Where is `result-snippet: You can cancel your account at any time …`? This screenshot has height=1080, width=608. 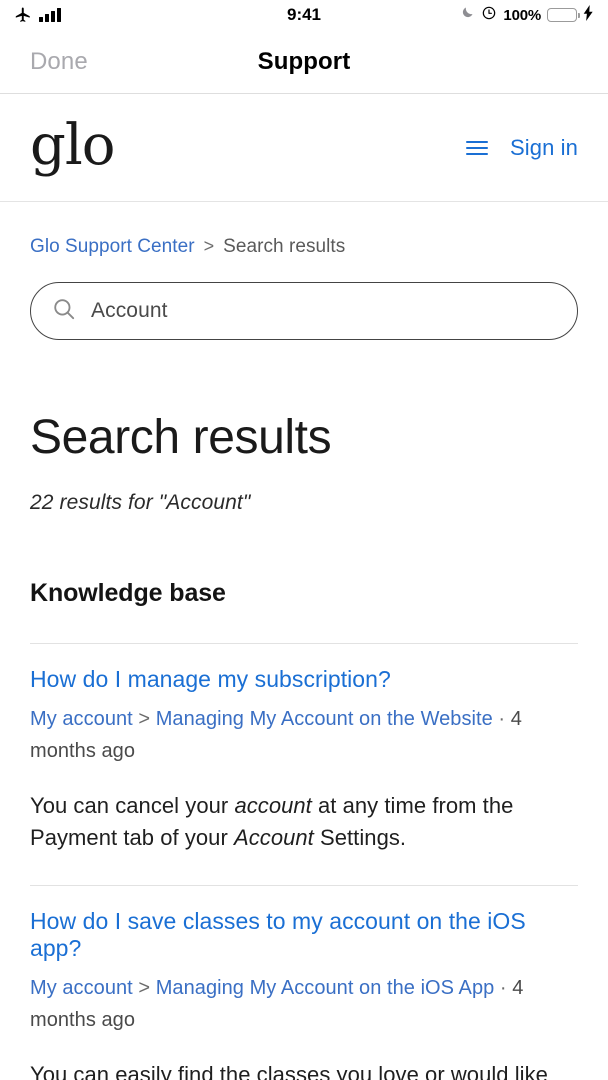 result-snippet: You can cancel your account at any time … is located at coordinates (272, 821).